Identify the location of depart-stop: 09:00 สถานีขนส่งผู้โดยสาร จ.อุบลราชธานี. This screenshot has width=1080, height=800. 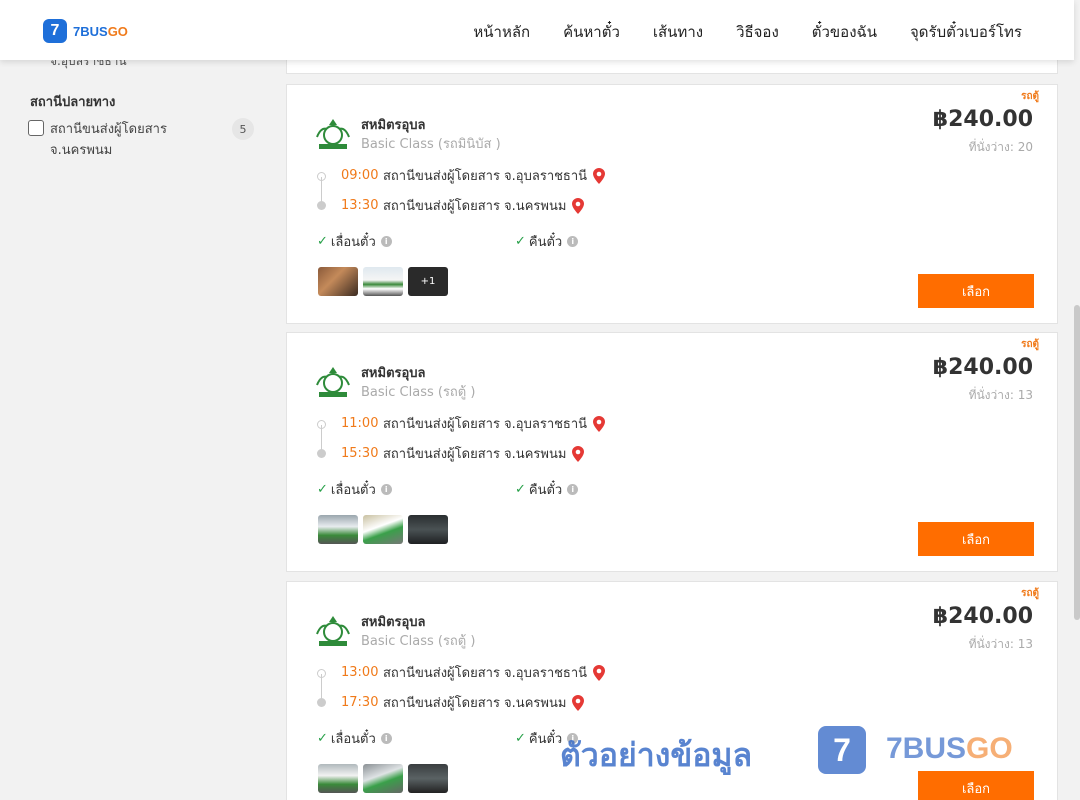
(473, 175).